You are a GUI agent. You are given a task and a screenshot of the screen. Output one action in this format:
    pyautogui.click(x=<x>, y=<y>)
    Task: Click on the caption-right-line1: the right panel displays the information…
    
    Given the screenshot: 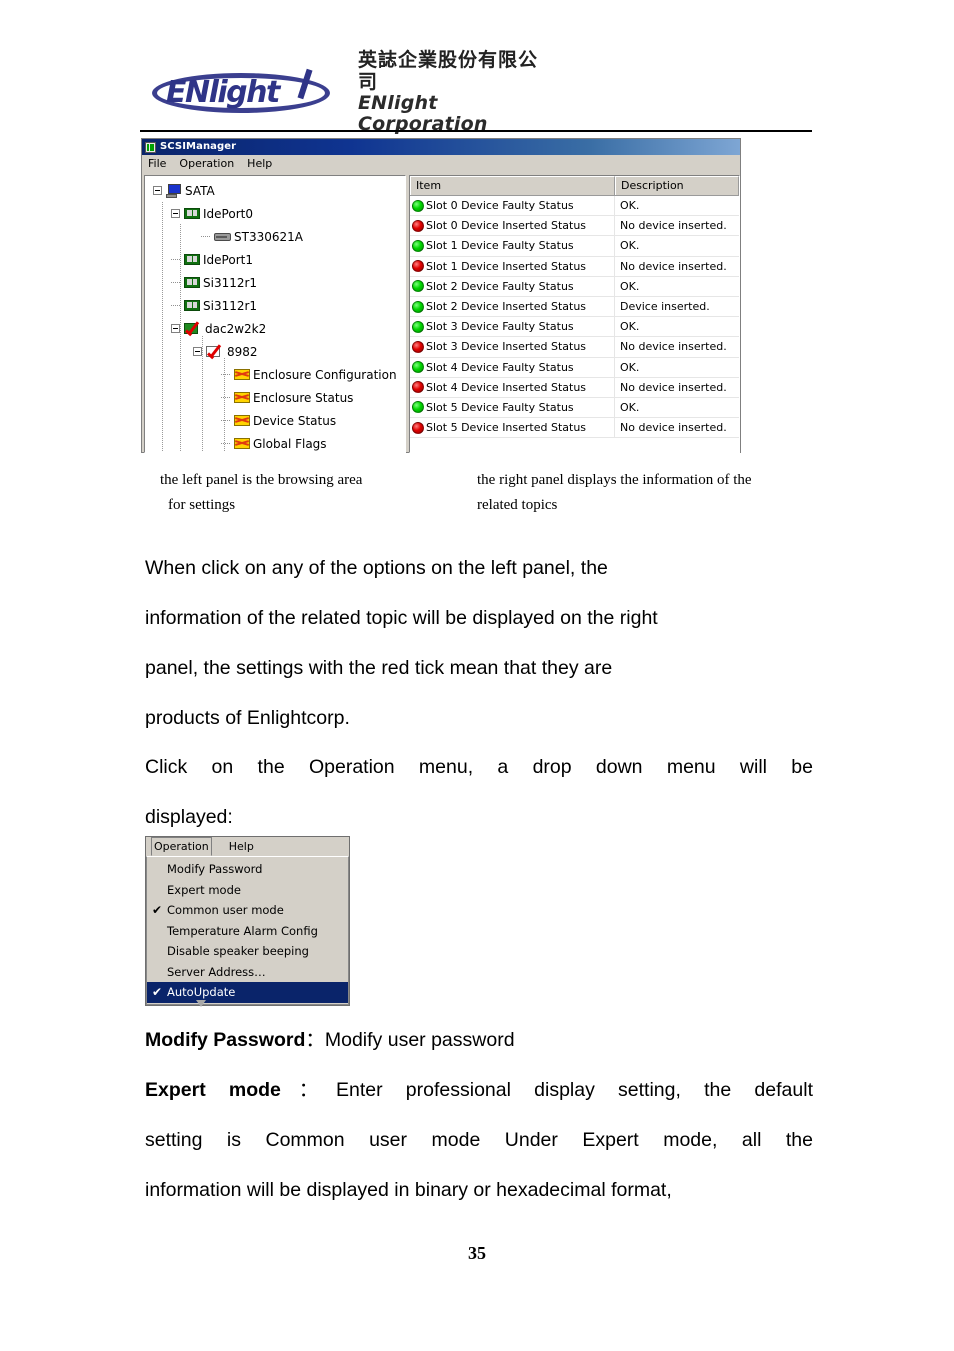 What is the action you would take?
    pyautogui.click(x=614, y=480)
    